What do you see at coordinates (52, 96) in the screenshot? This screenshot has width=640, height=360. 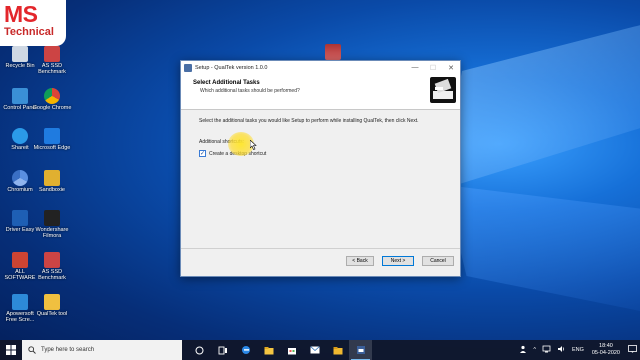 I see `chrome-icon` at bounding box center [52, 96].